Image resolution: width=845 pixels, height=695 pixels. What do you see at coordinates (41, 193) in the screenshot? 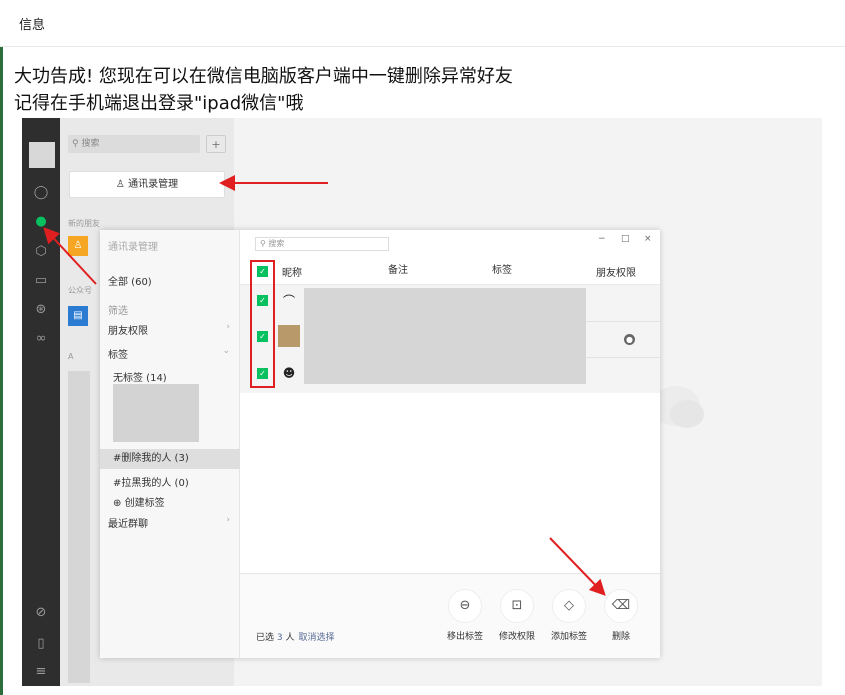
I see `chat-icon: ◯` at bounding box center [41, 193].